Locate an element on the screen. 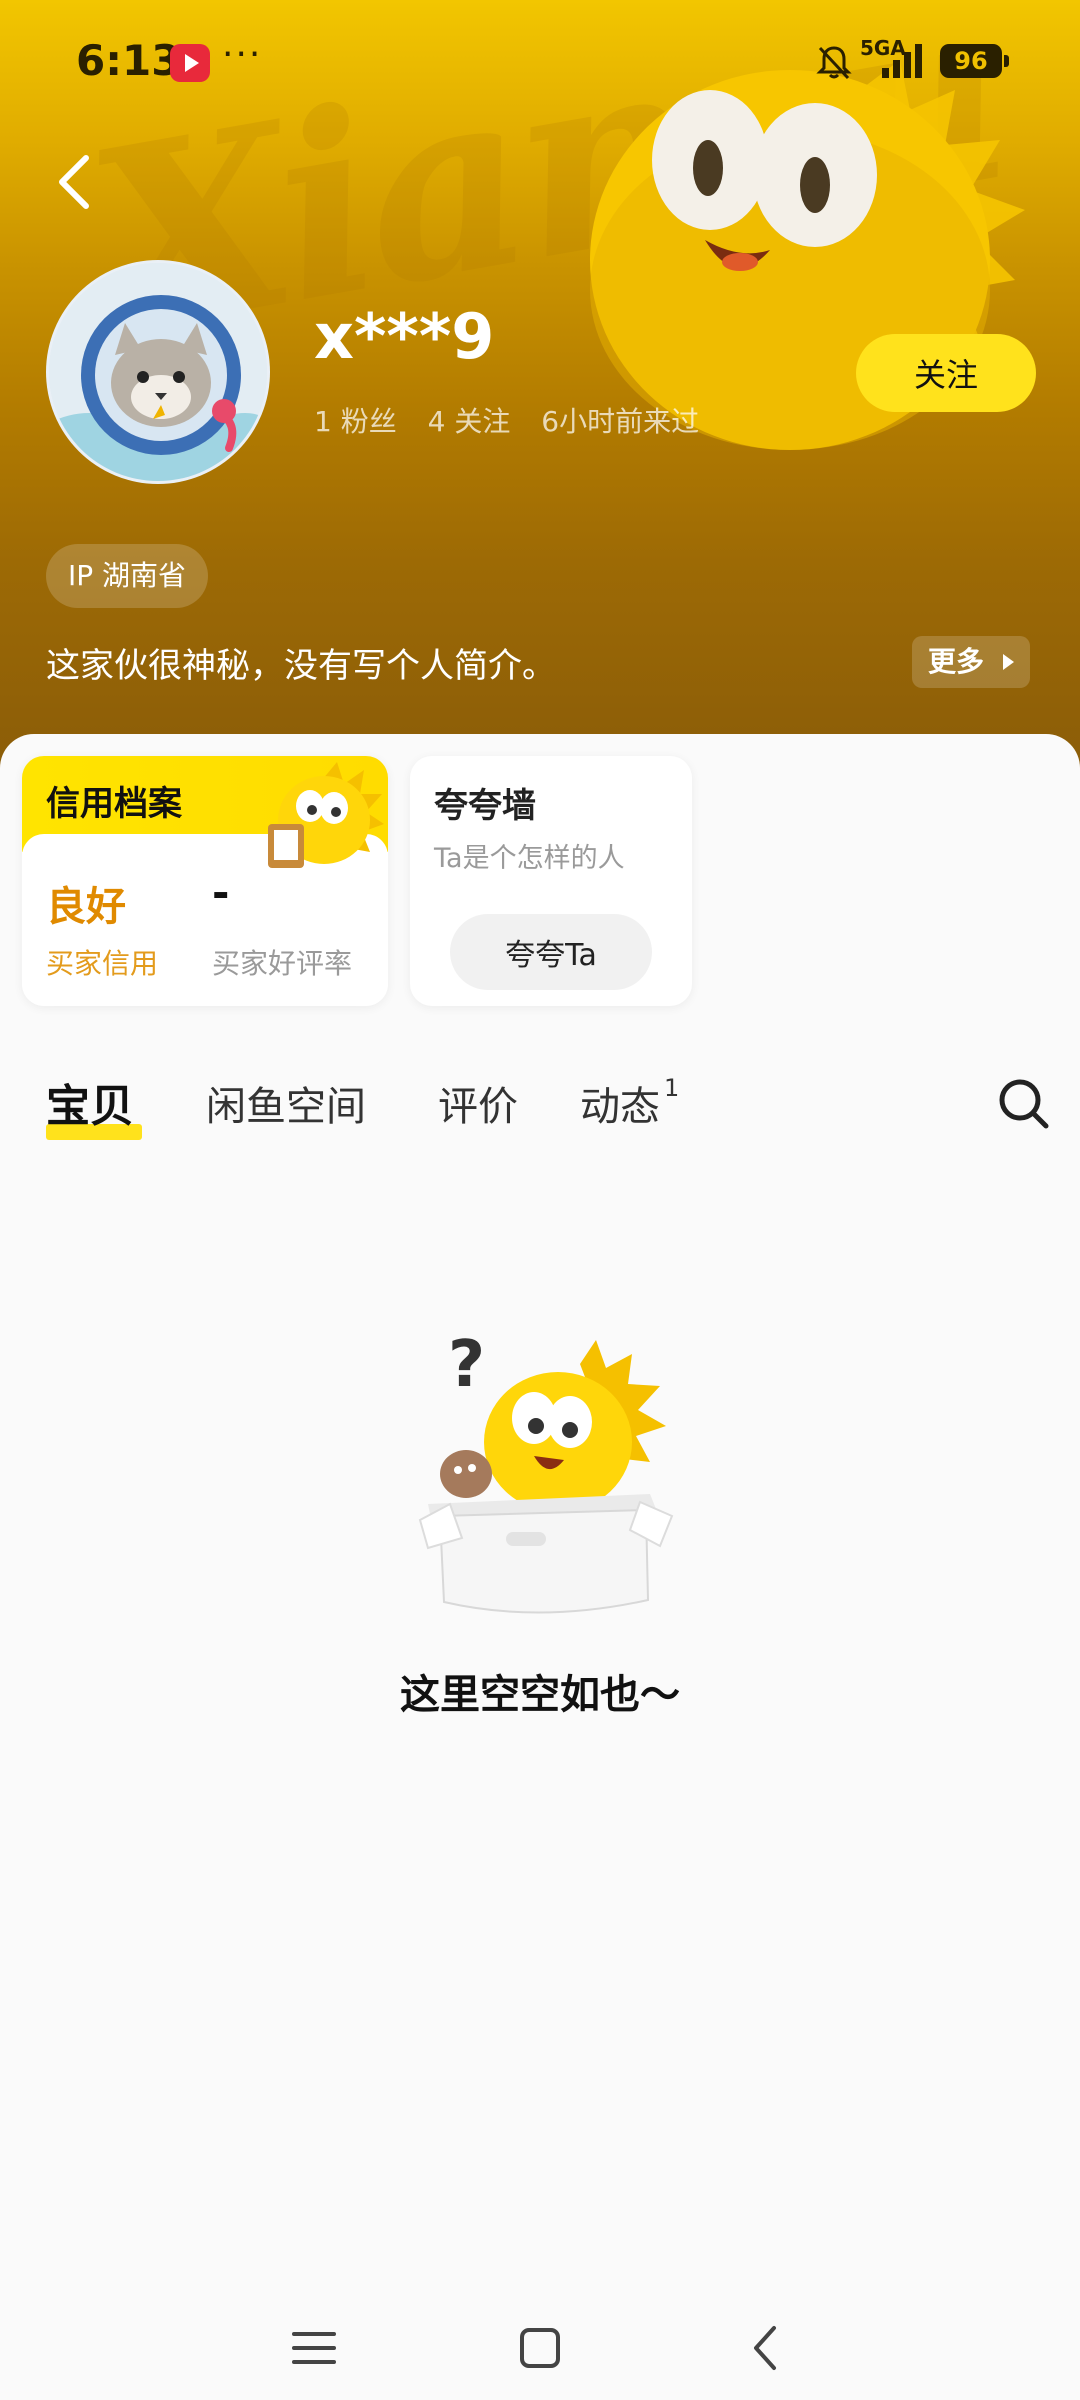  follow-button: 关注 is located at coordinates (946, 373).